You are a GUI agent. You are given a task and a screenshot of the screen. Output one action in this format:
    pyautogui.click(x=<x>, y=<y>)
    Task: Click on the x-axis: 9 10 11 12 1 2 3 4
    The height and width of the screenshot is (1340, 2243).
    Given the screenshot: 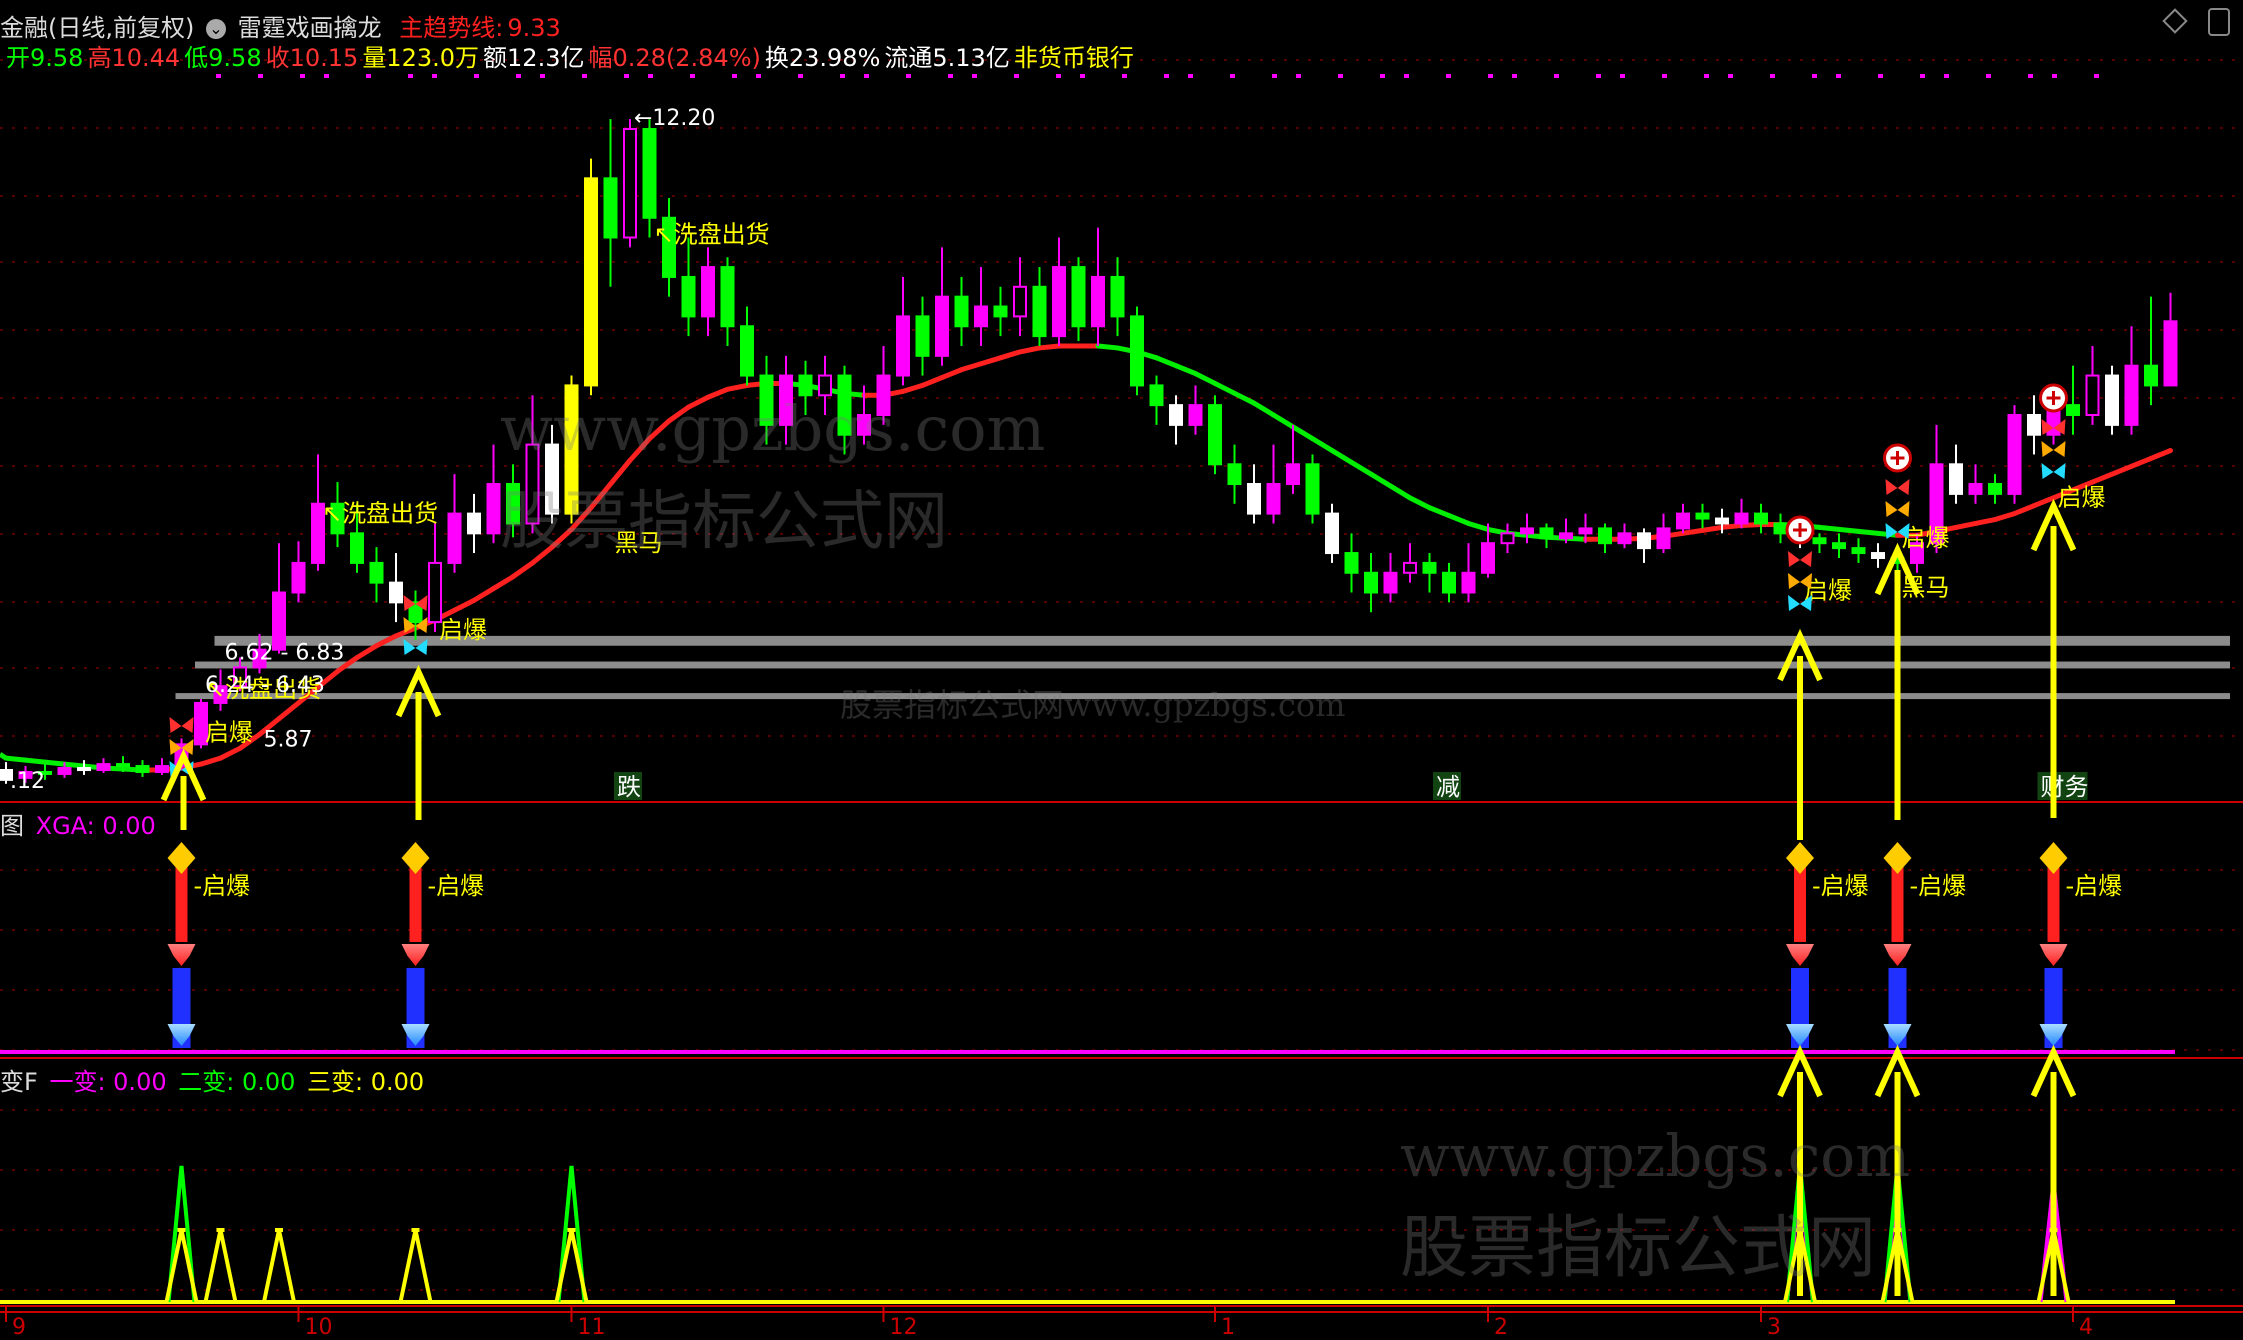 What is the action you would take?
    pyautogui.click(x=1121, y=1323)
    